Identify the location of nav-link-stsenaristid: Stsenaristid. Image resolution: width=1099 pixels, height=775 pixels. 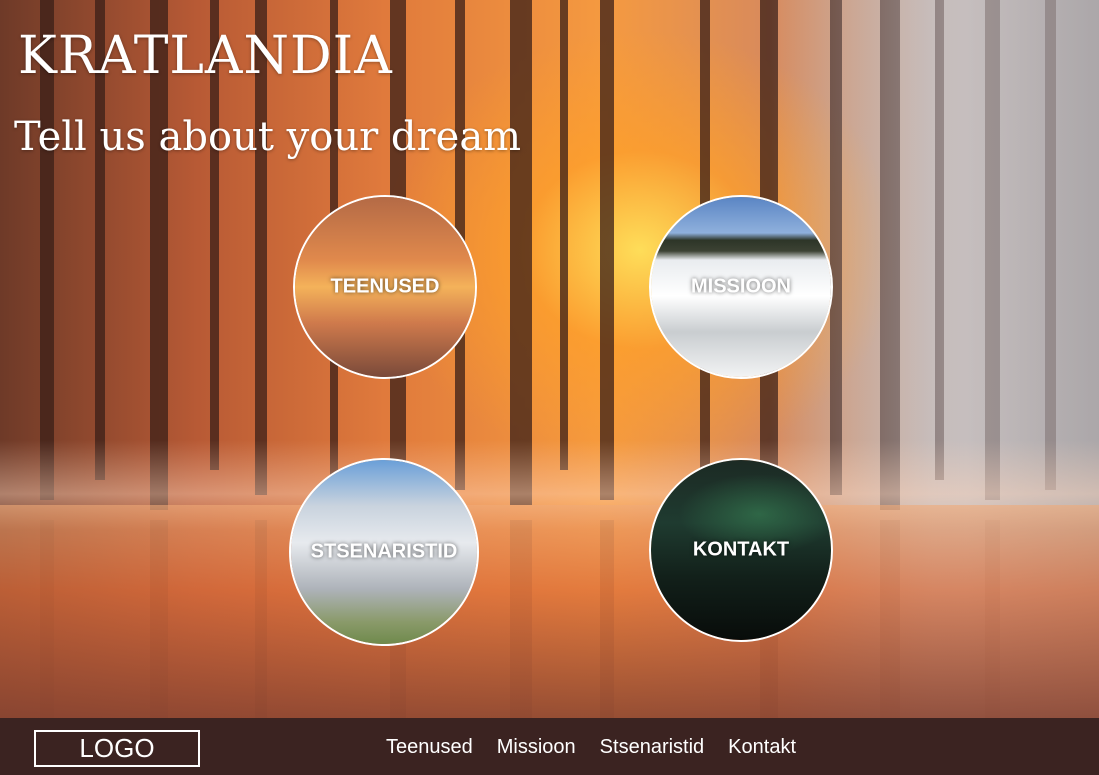
(652, 747).